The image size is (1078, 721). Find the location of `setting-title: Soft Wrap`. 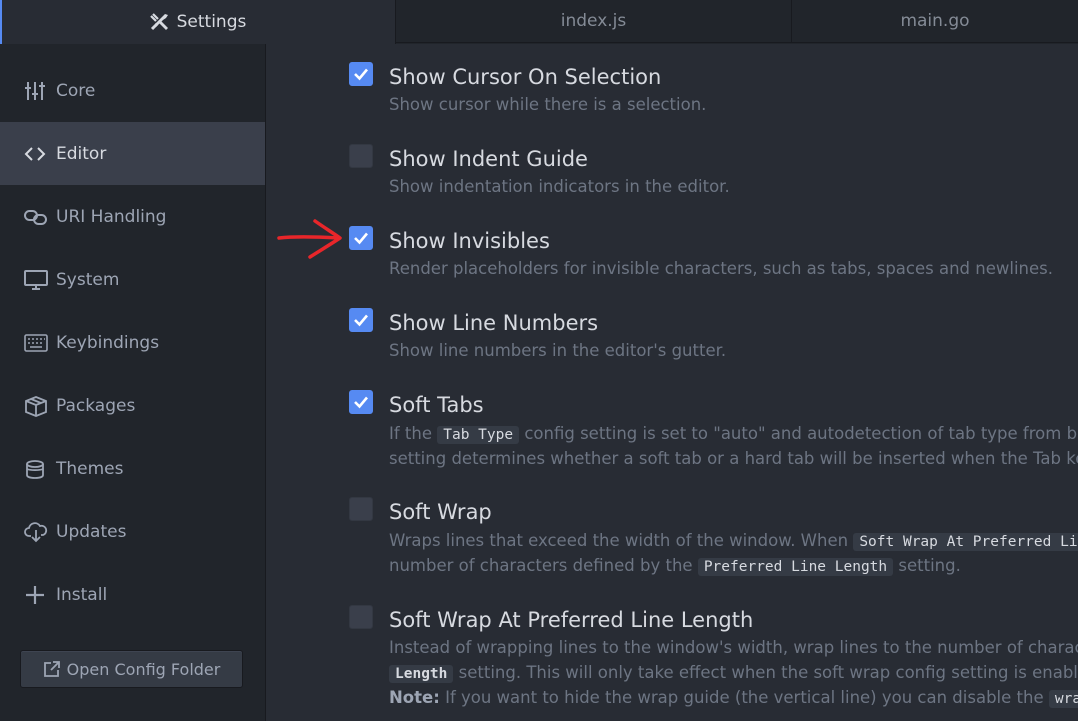

setting-title: Soft Wrap is located at coordinates (440, 512).